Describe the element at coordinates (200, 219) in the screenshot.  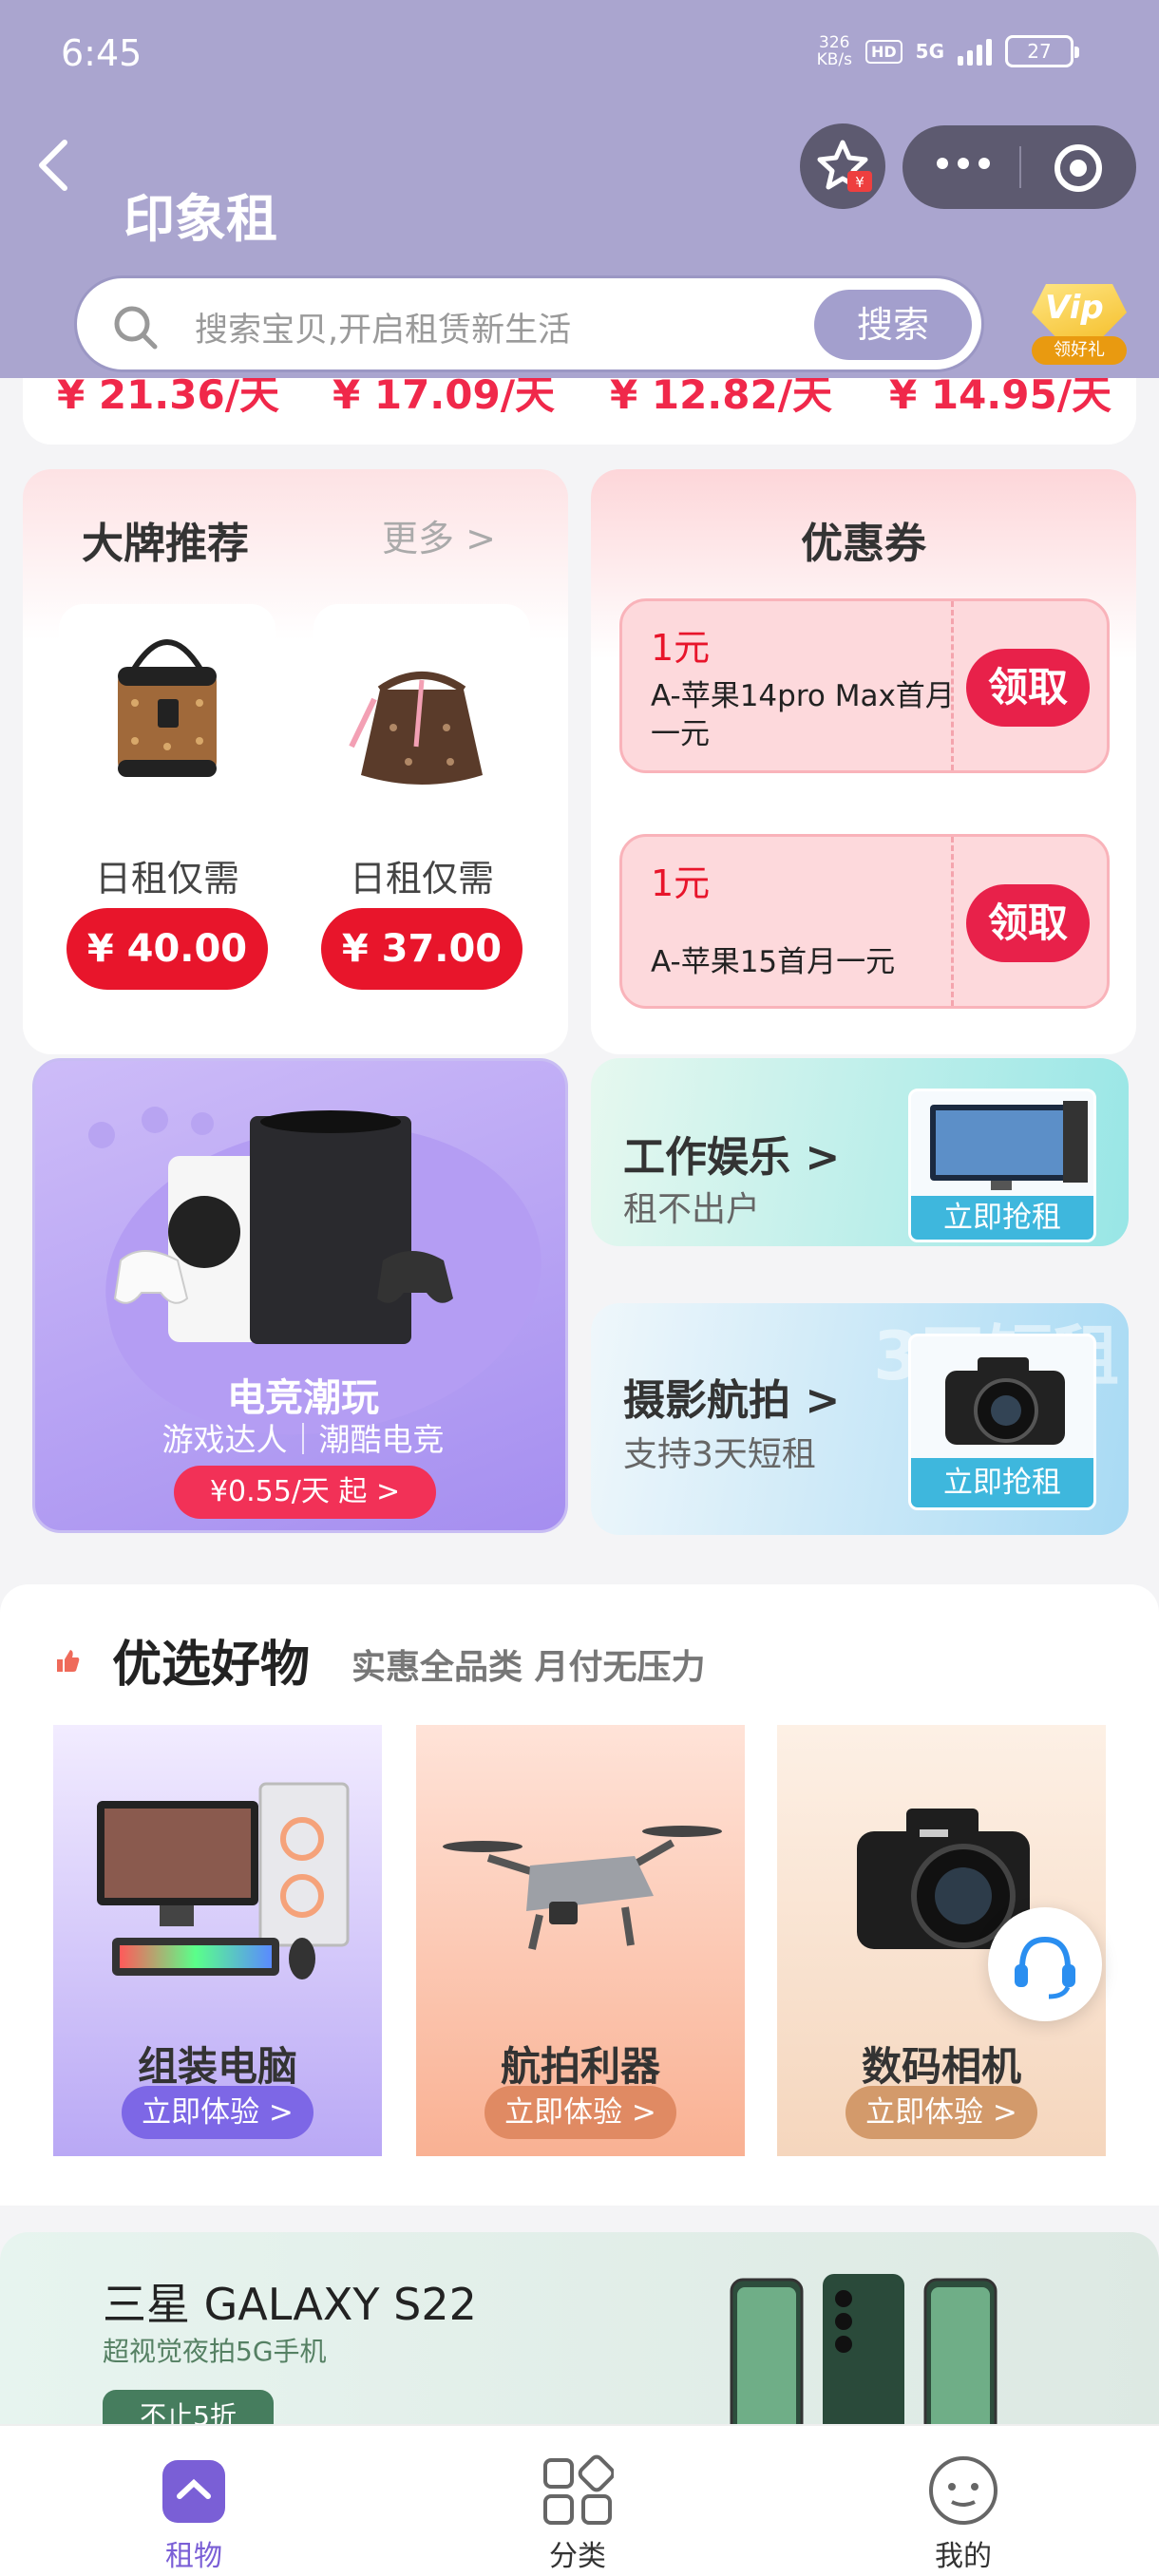
I see `page-title: 印象租` at that location.